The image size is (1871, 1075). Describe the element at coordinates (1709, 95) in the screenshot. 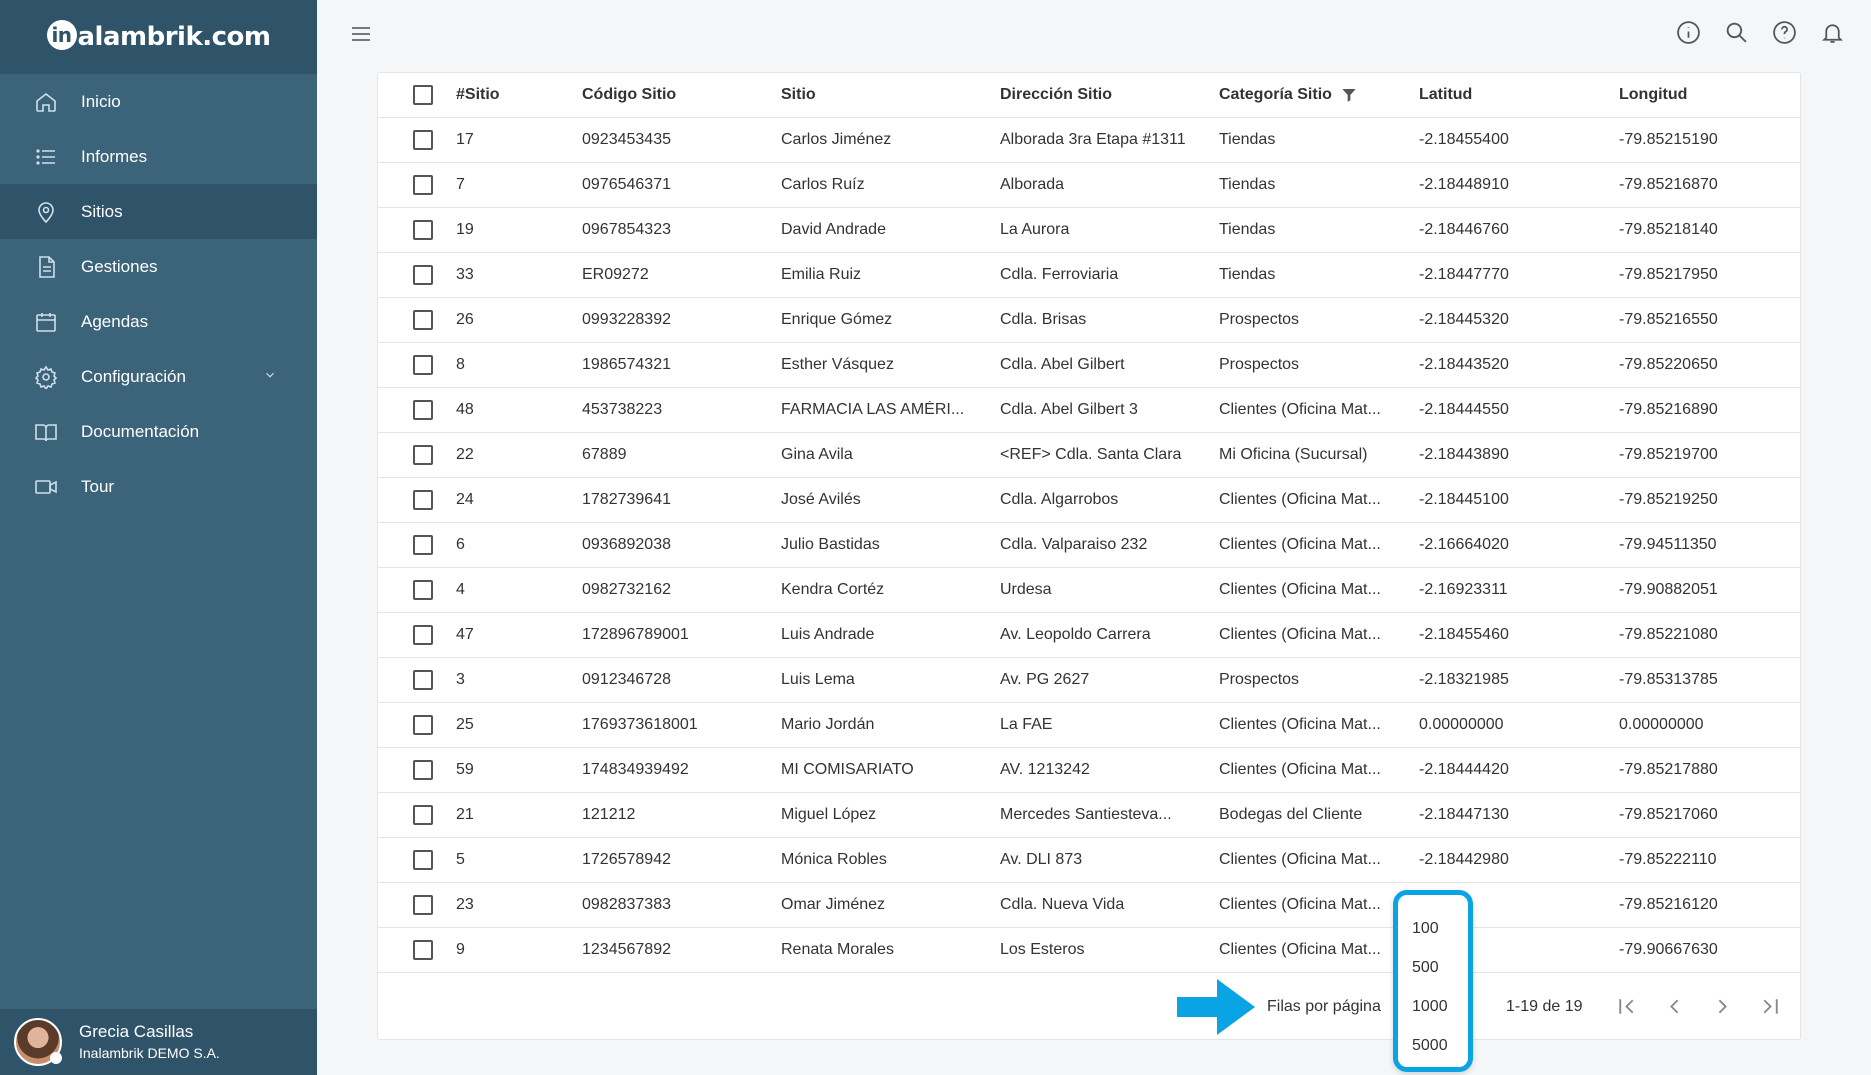

I see `column-header-longitude: Longitud` at that location.